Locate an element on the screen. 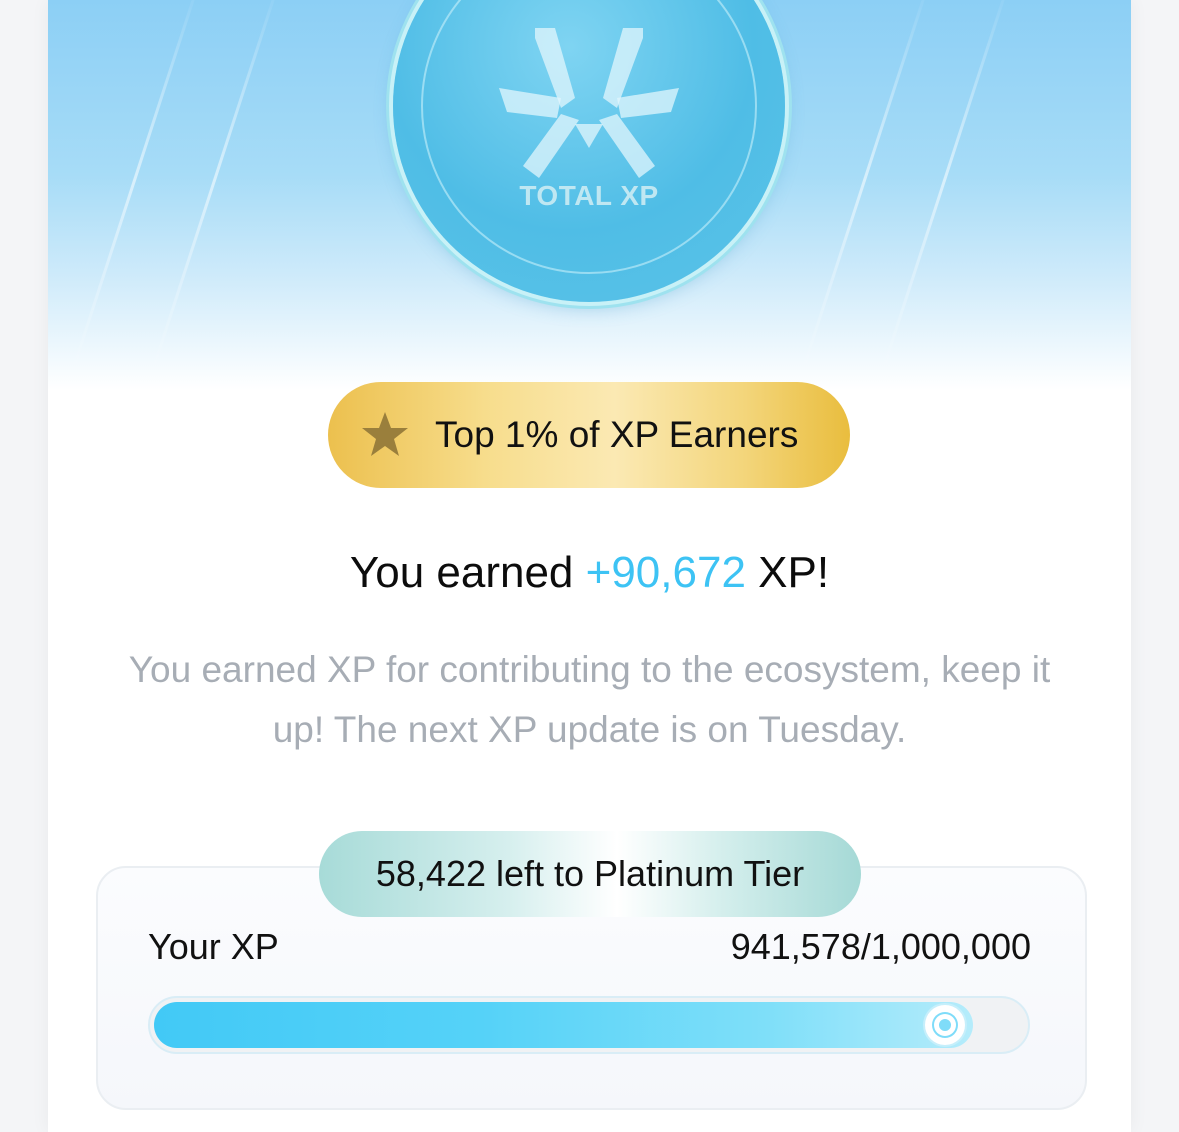 The width and height of the screenshot is (1179, 1132). your-xp-value: 941,578/1,000,000 is located at coordinates (880, 946).